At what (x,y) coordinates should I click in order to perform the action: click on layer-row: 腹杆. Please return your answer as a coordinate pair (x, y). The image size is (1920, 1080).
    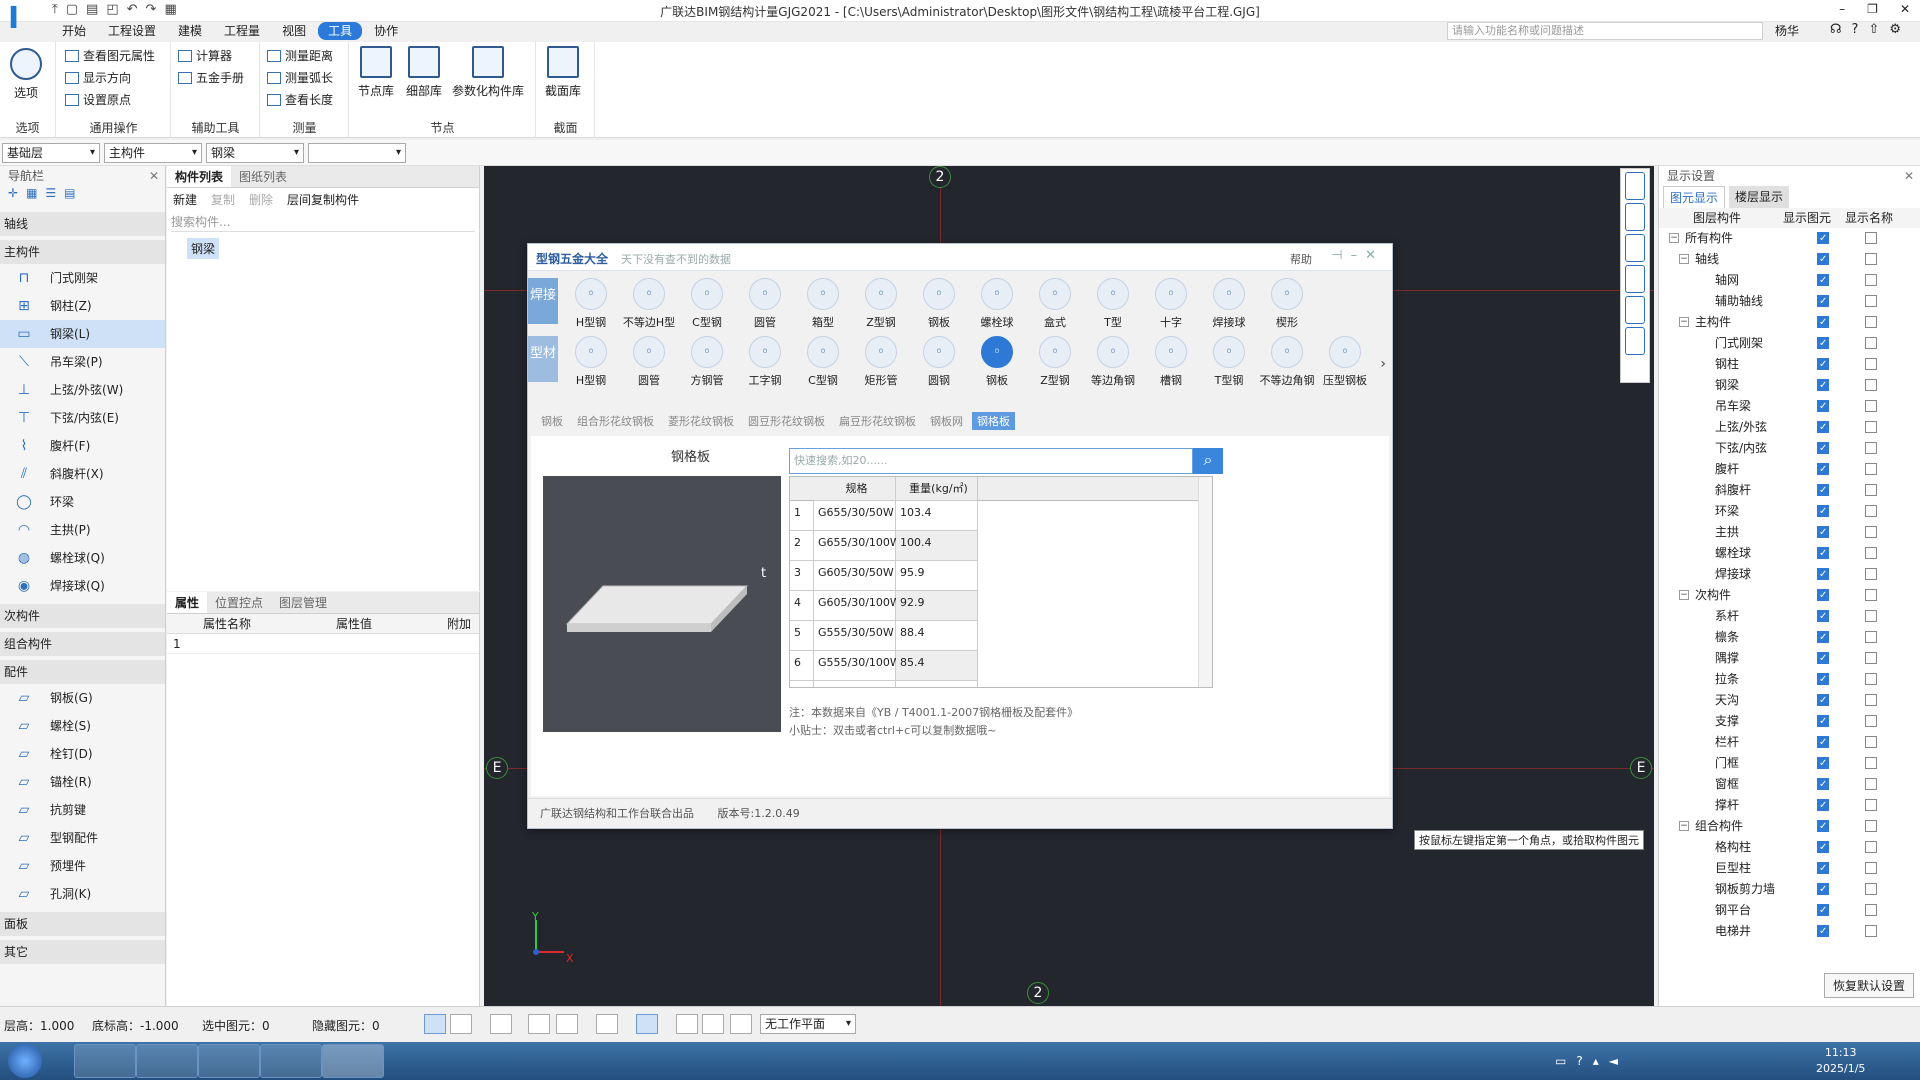
    Looking at the image, I should click on (1789, 469).